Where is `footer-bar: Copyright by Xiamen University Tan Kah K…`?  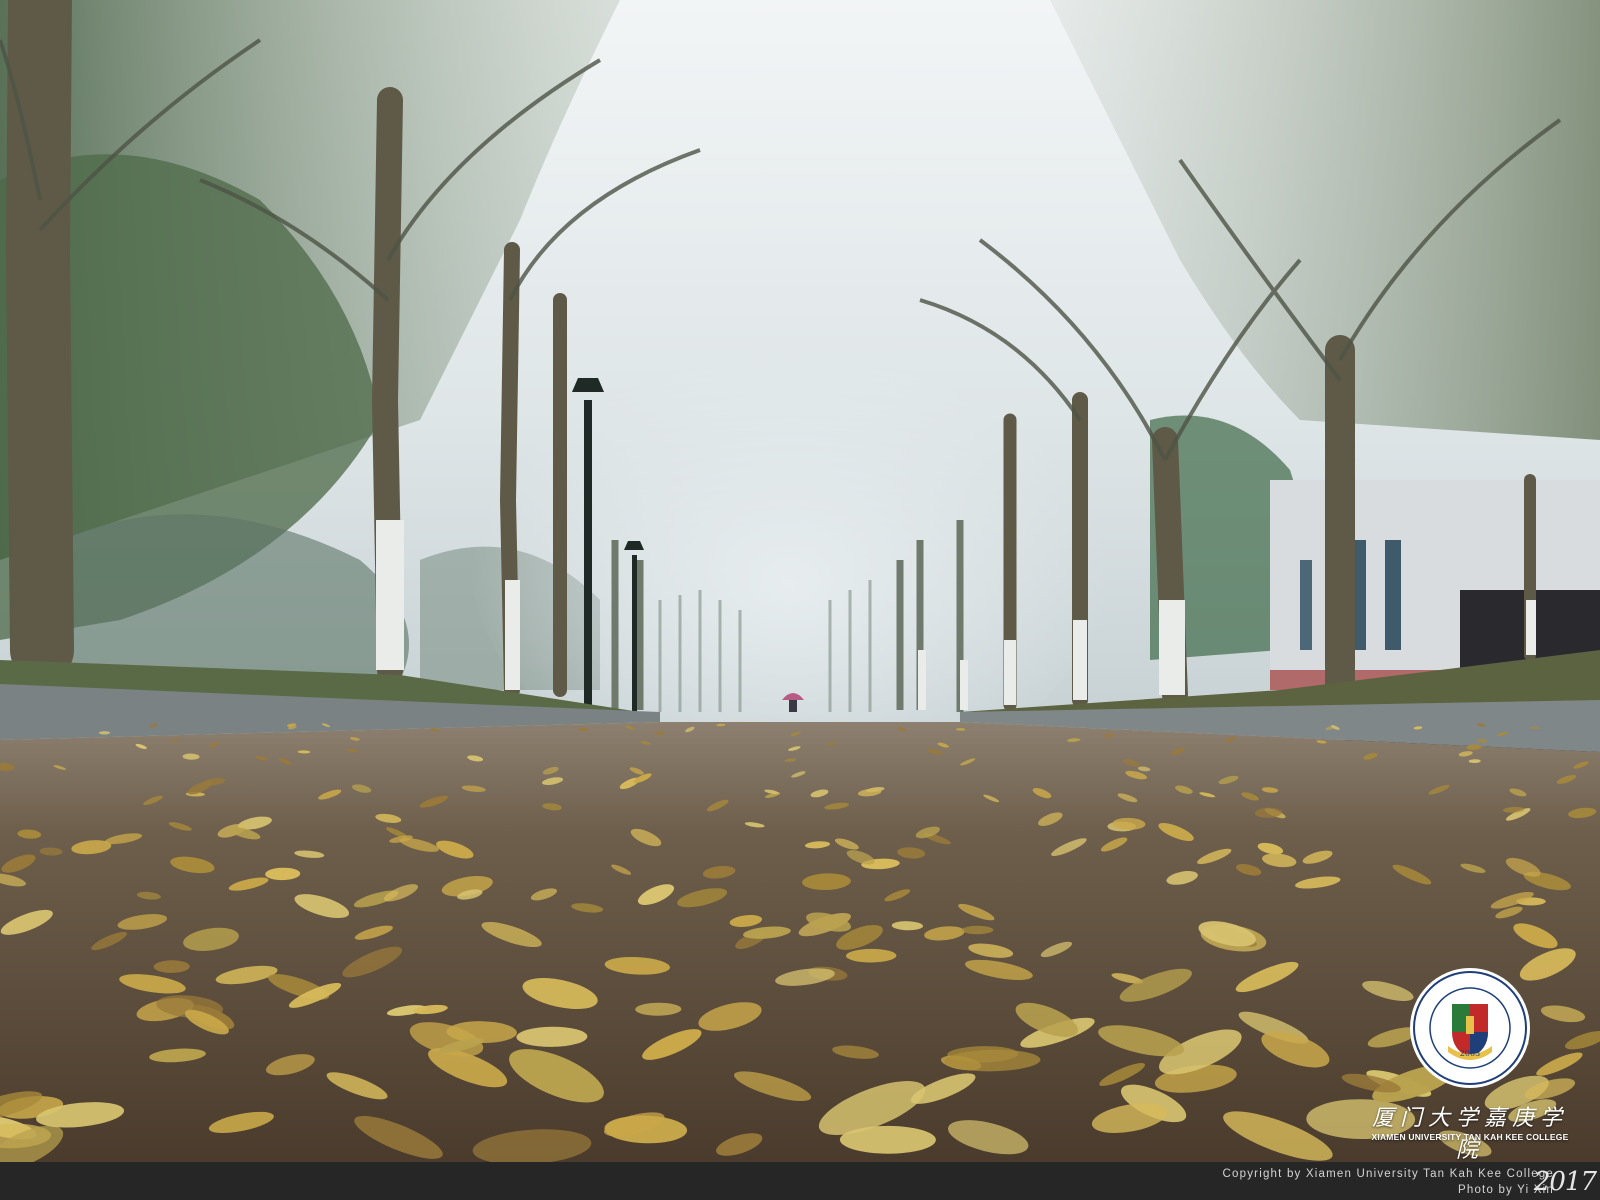
footer-bar: Copyright by Xiamen University Tan Kah K… is located at coordinates (800, 1181).